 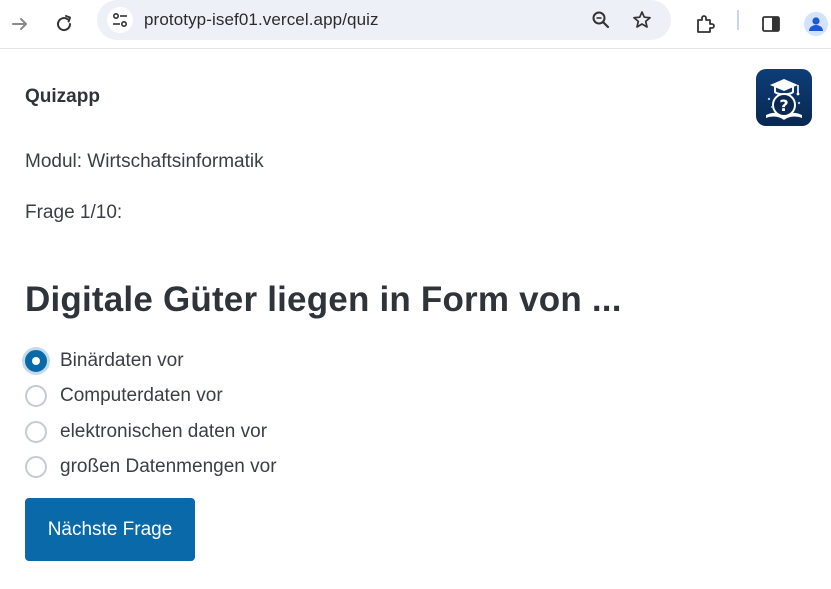 What do you see at coordinates (601, 20) in the screenshot?
I see `zoom-icon` at bounding box center [601, 20].